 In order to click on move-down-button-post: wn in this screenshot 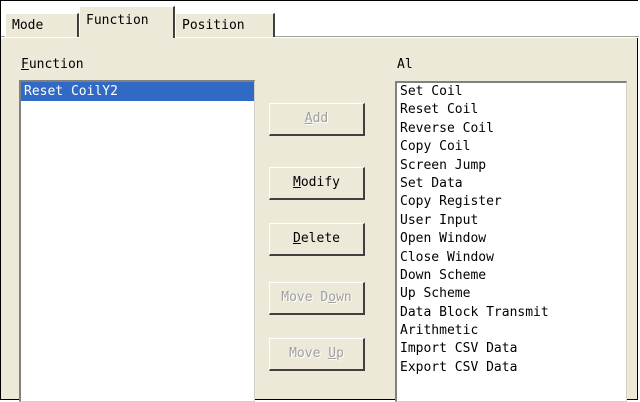, I will do `click(344, 297)`.